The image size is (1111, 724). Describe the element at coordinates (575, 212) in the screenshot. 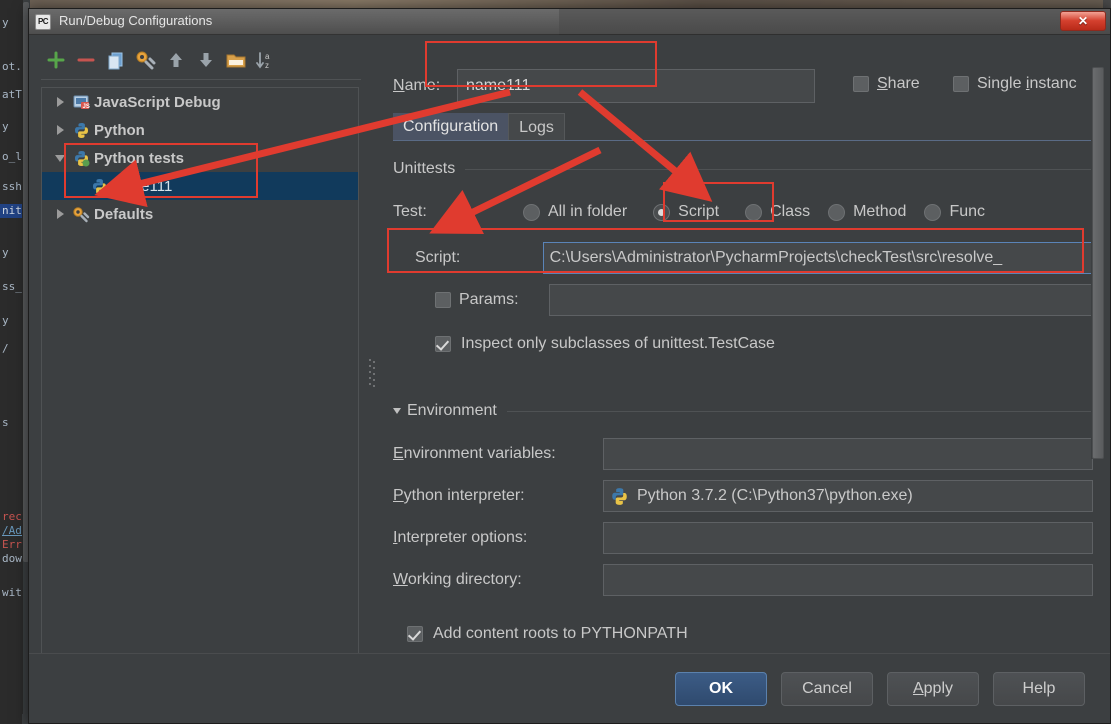

I see `radio-all-in-folder: All in folder` at that location.